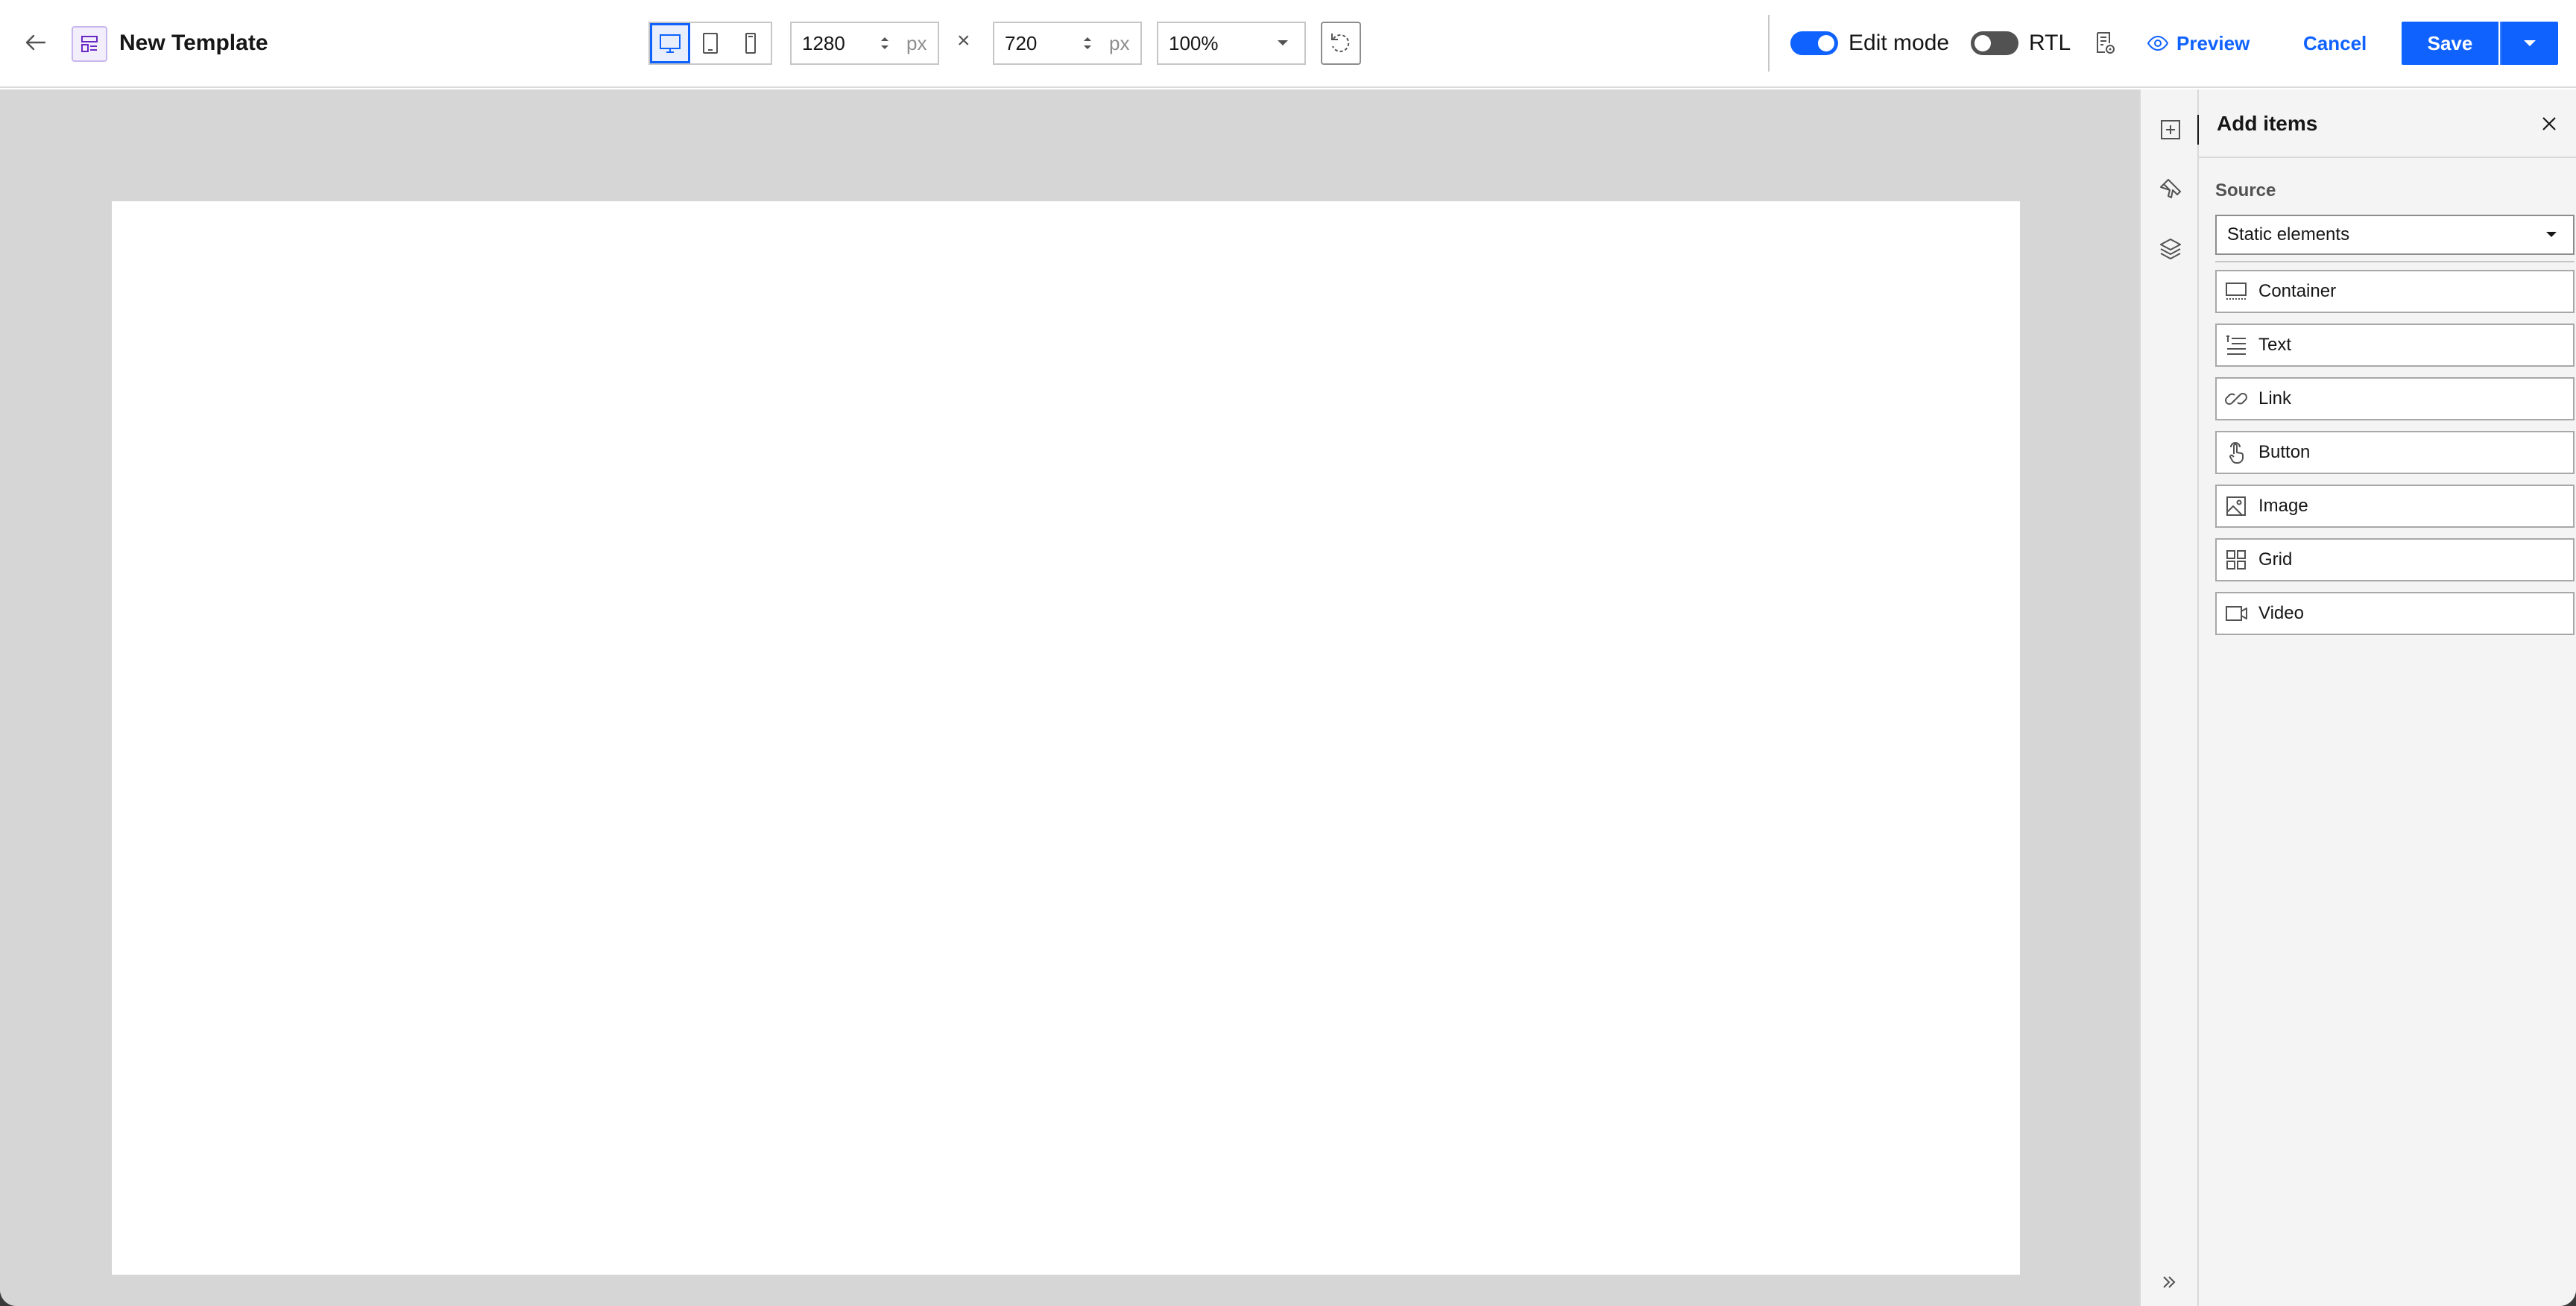  What do you see at coordinates (2050, 43) in the screenshot?
I see `rtl-label: RTL` at bounding box center [2050, 43].